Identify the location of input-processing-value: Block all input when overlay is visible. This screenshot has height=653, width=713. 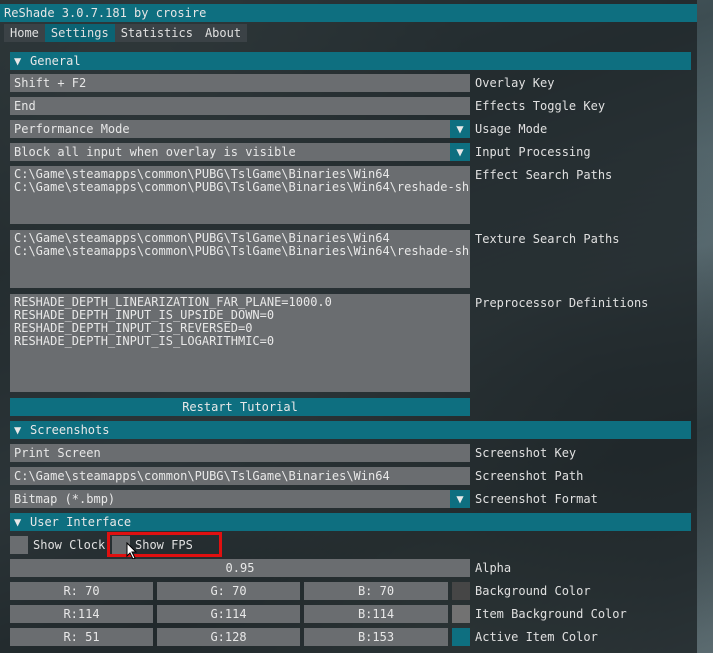
(155, 152).